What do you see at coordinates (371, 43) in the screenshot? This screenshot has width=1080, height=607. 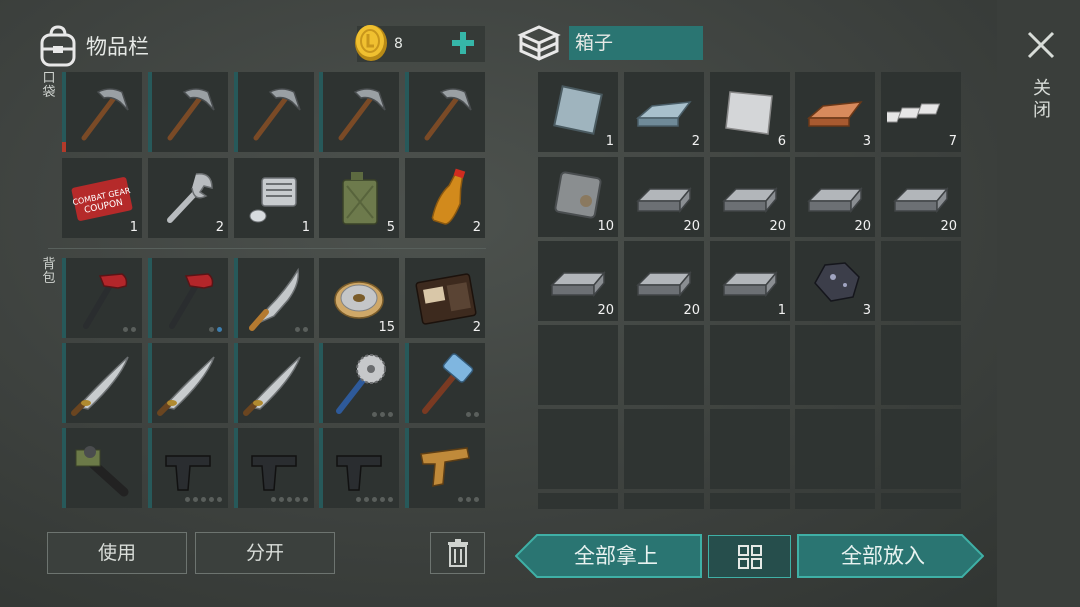 I see `coin-icon` at bounding box center [371, 43].